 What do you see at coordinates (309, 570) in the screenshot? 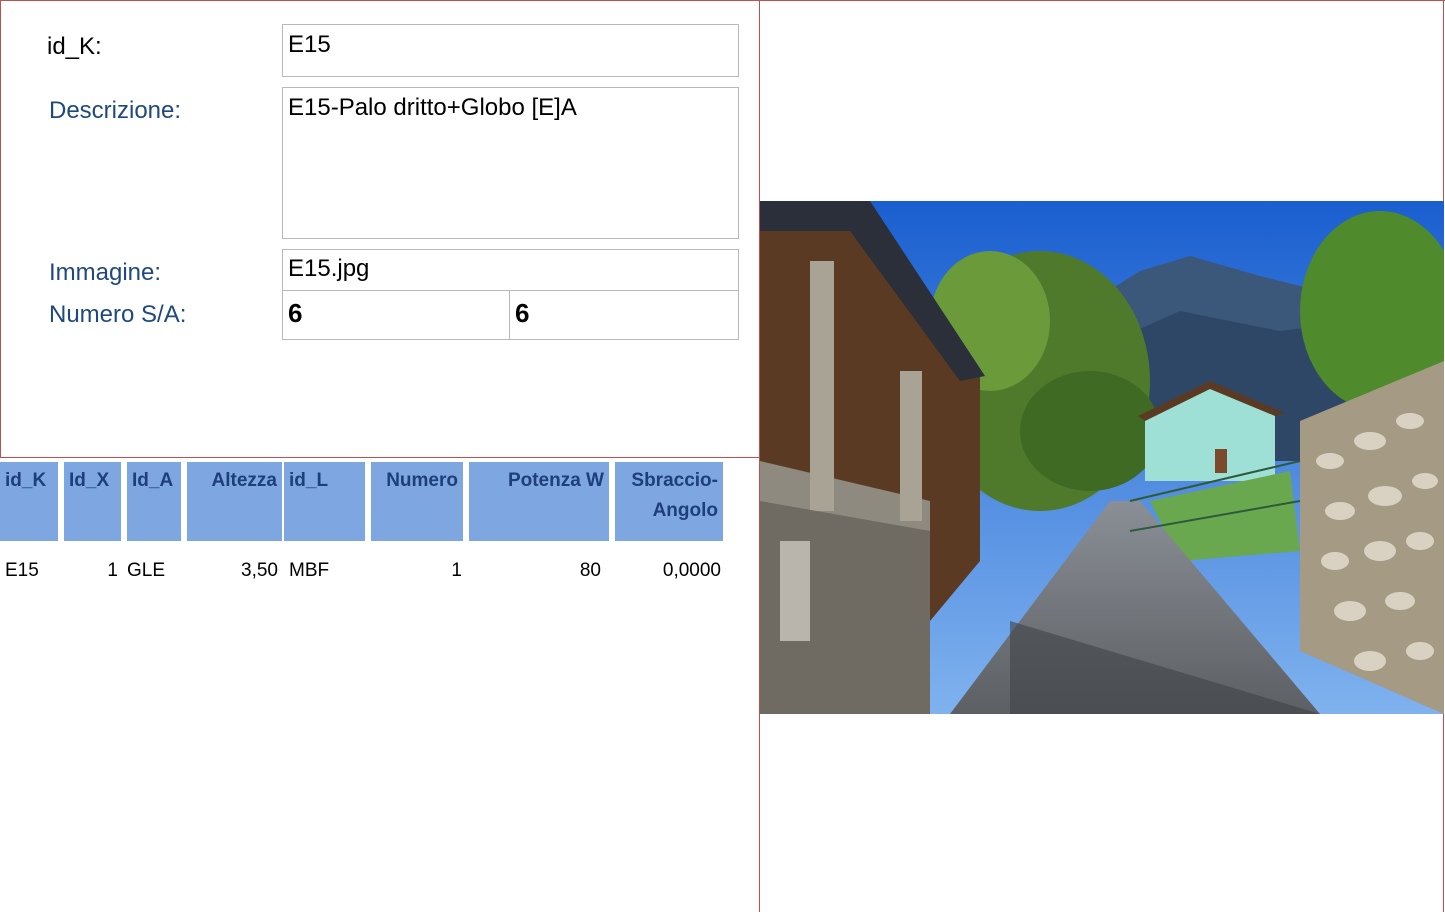
I see `cell-id-l: MBF` at bounding box center [309, 570].